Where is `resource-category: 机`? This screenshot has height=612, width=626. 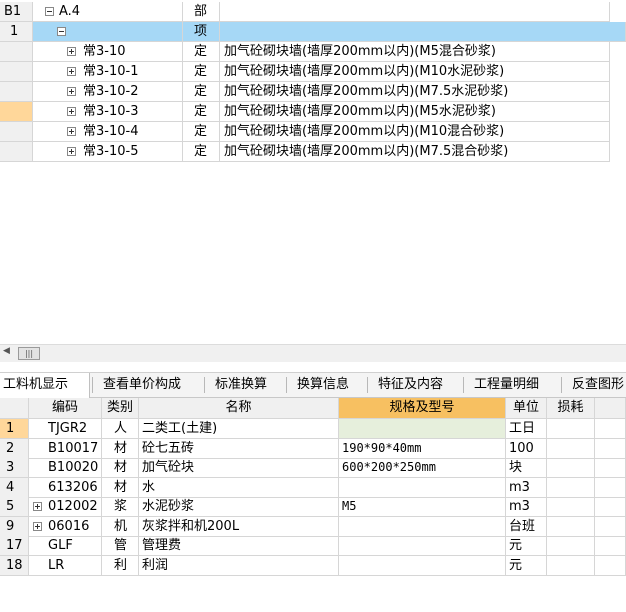
resource-category: 机 is located at coordinates (120, 526).